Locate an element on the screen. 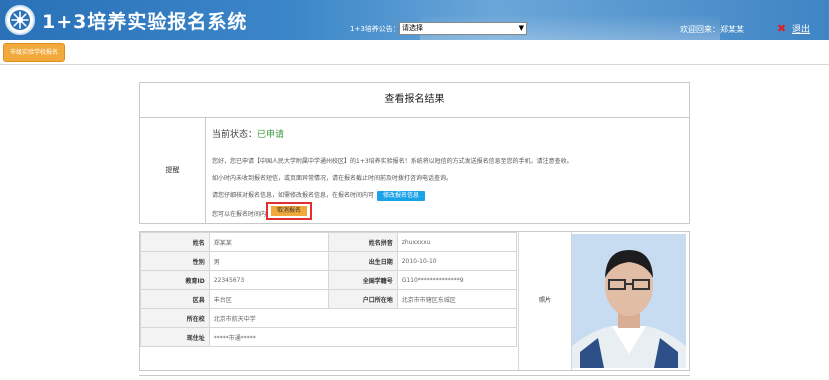  notice-select-value: 请选择 is located at coordinates (412, 28).